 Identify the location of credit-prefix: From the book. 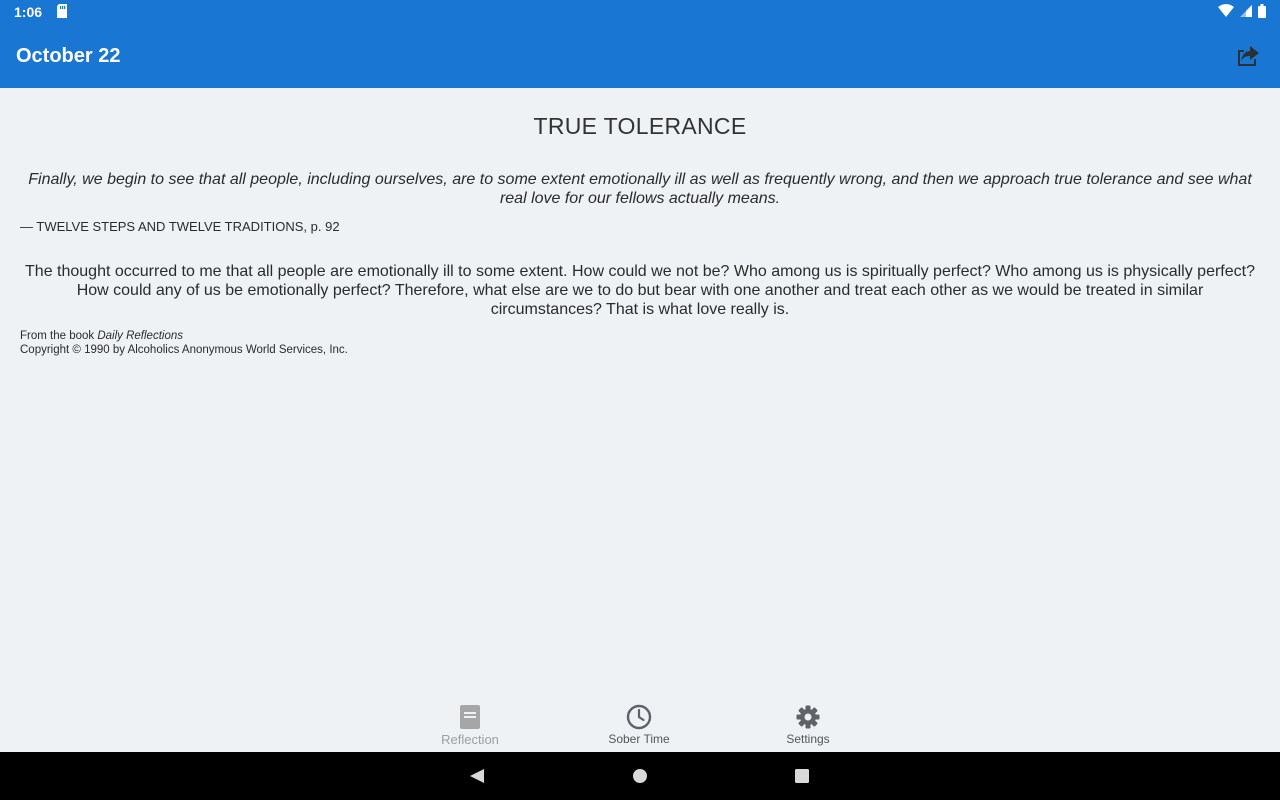
(59, 336).